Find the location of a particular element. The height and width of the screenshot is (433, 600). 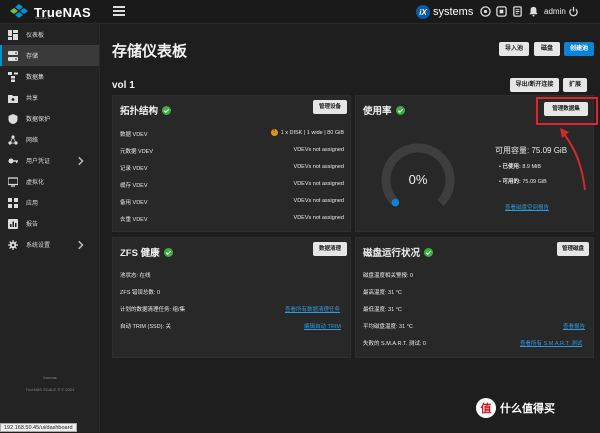

data-protection-icon is located at coordinates (13, 118).